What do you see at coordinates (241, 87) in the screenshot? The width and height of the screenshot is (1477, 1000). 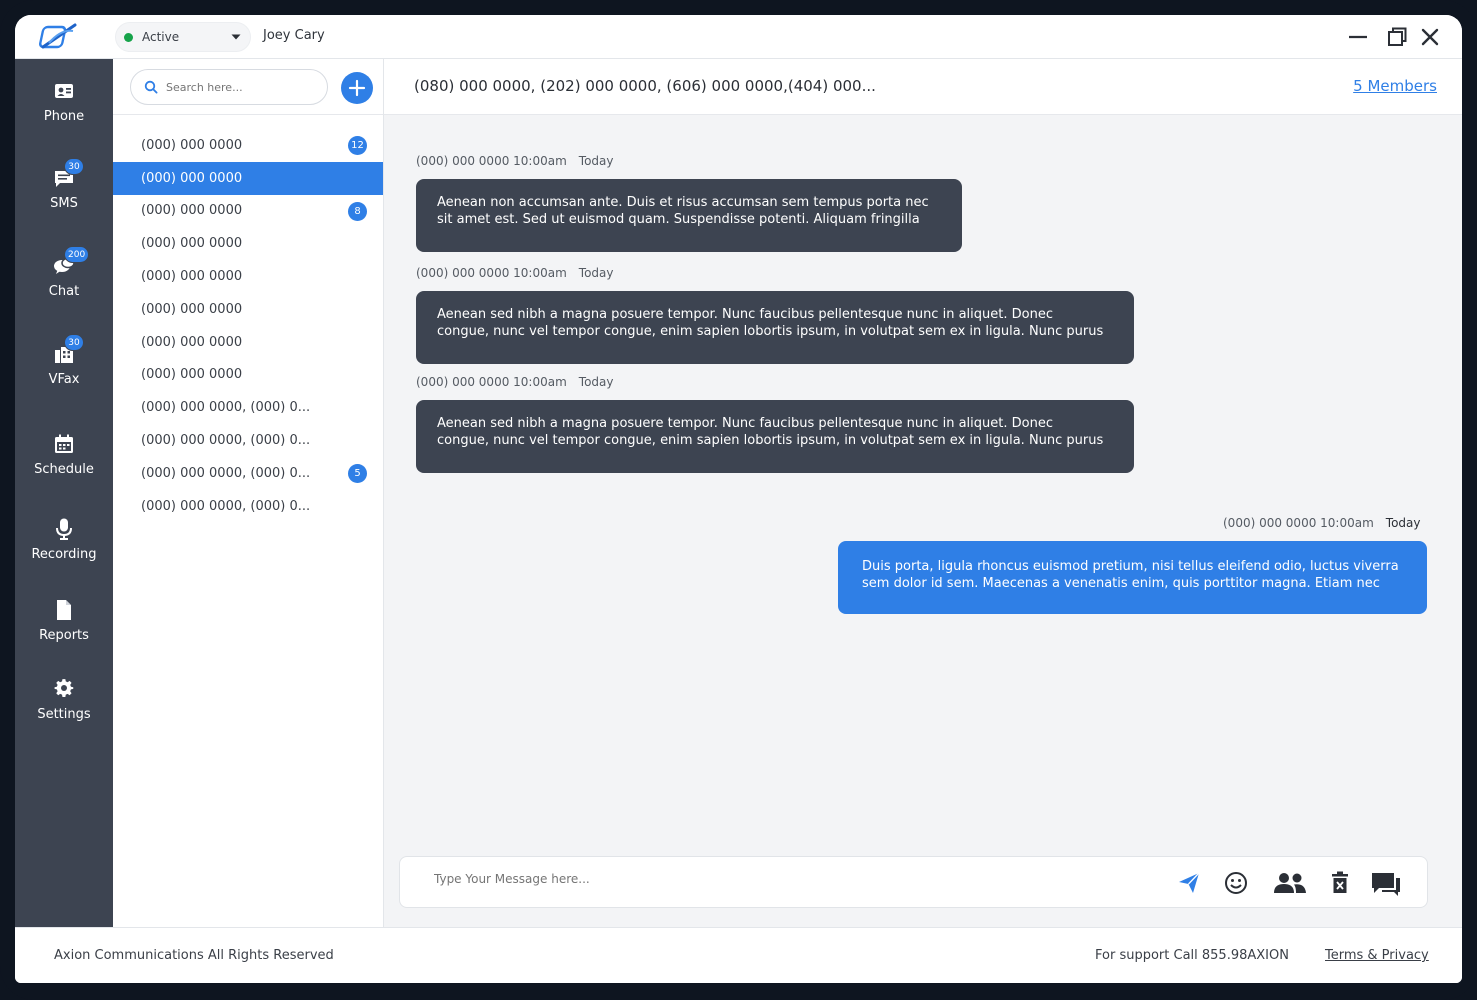 I see `search-input` at bounding box center [241, 87].